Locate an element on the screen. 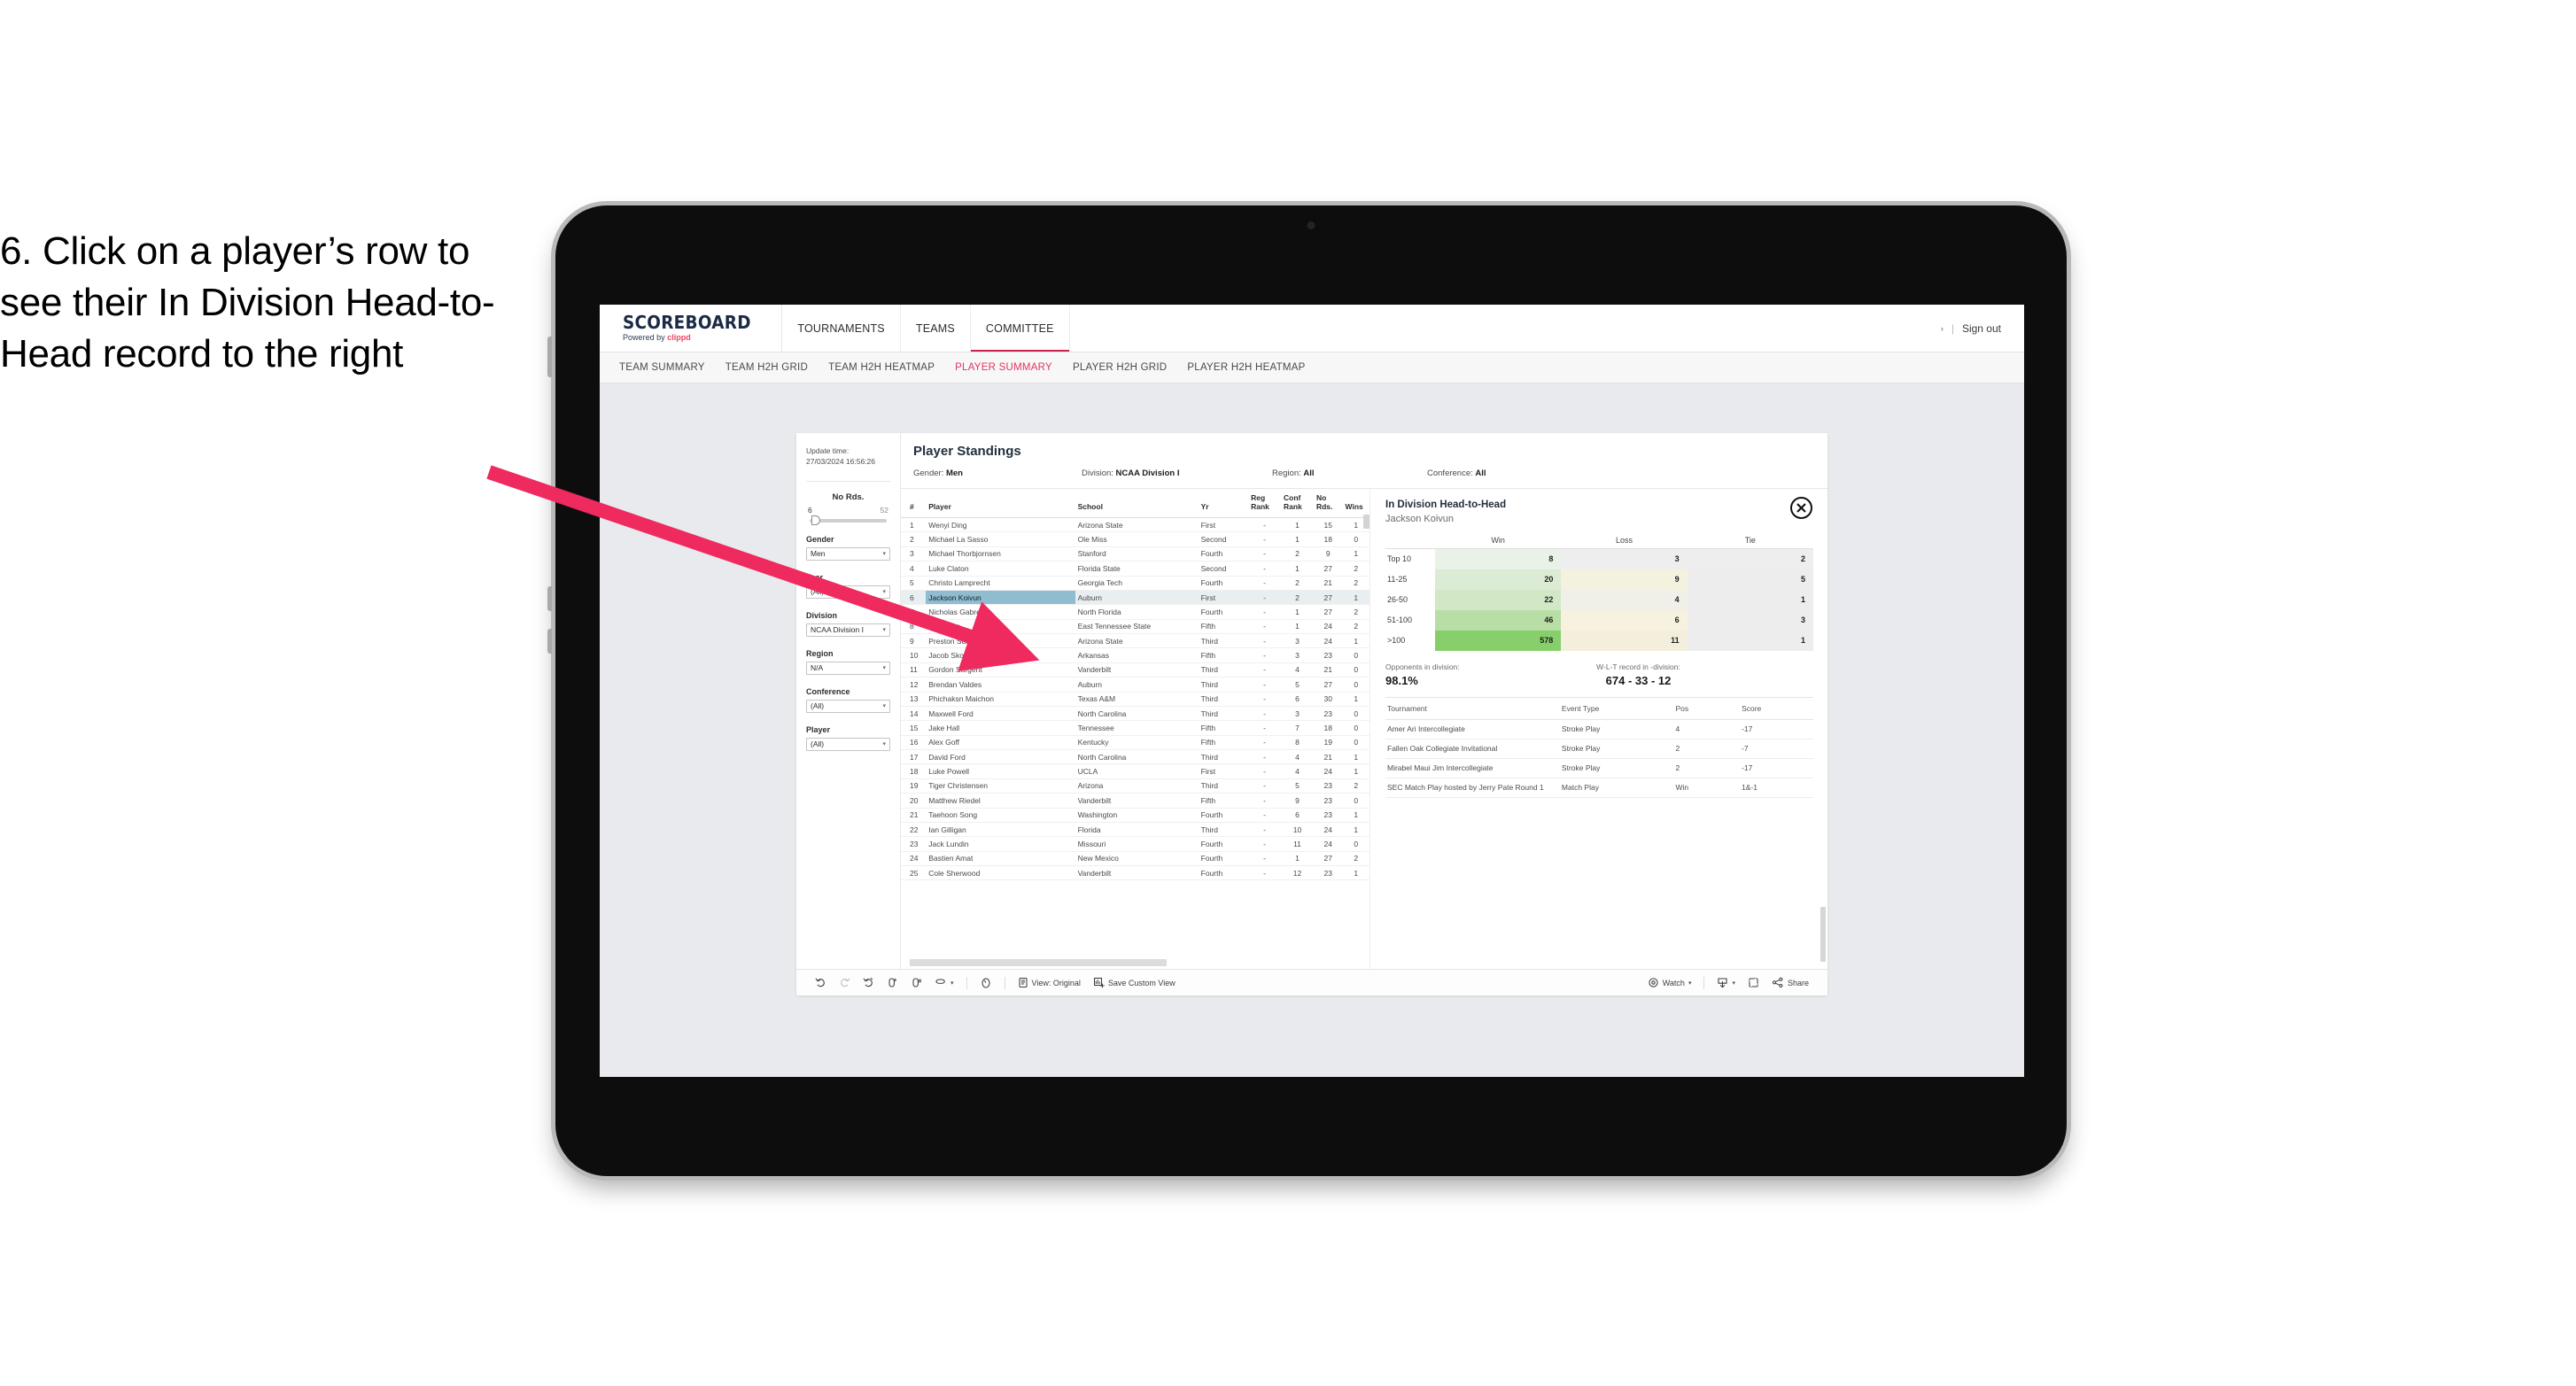 This screenshot has height=1386, width=2576. app-logo: SCOREBOARD Powered by clippd is located at coordinates (691, 328).